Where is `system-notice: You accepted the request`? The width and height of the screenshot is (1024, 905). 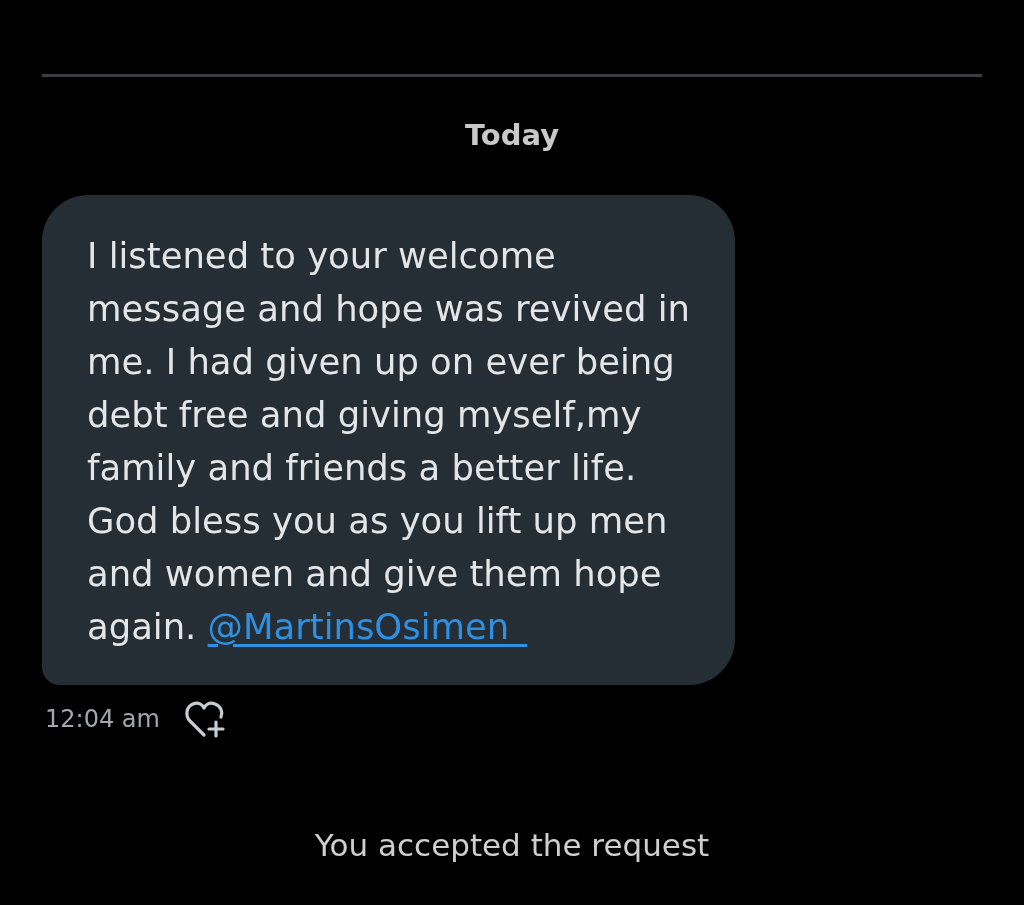
system-notice: You accepted the request is located at coordinates (512, 845).